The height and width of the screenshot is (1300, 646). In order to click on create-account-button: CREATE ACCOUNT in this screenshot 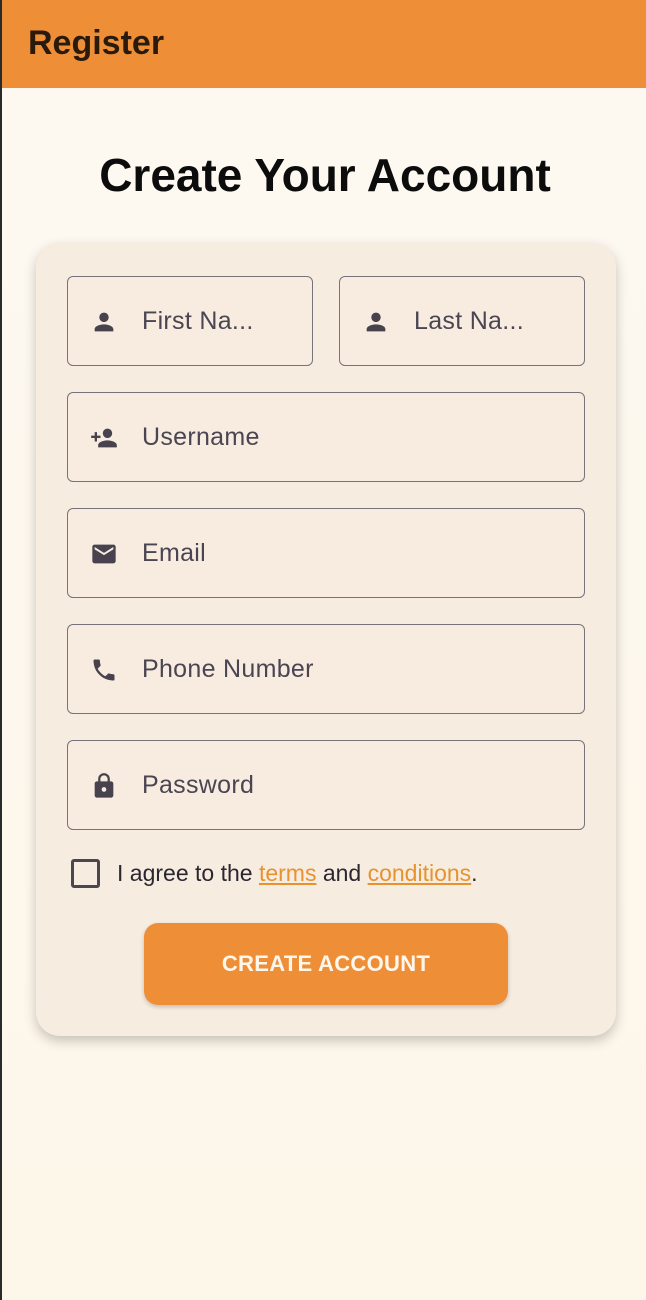, I will do `click(326, 964)`.